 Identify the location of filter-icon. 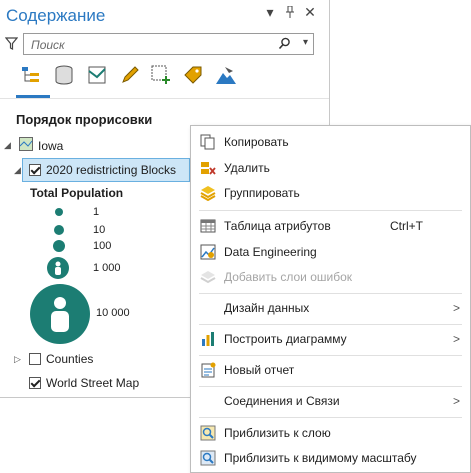
(11, 45).